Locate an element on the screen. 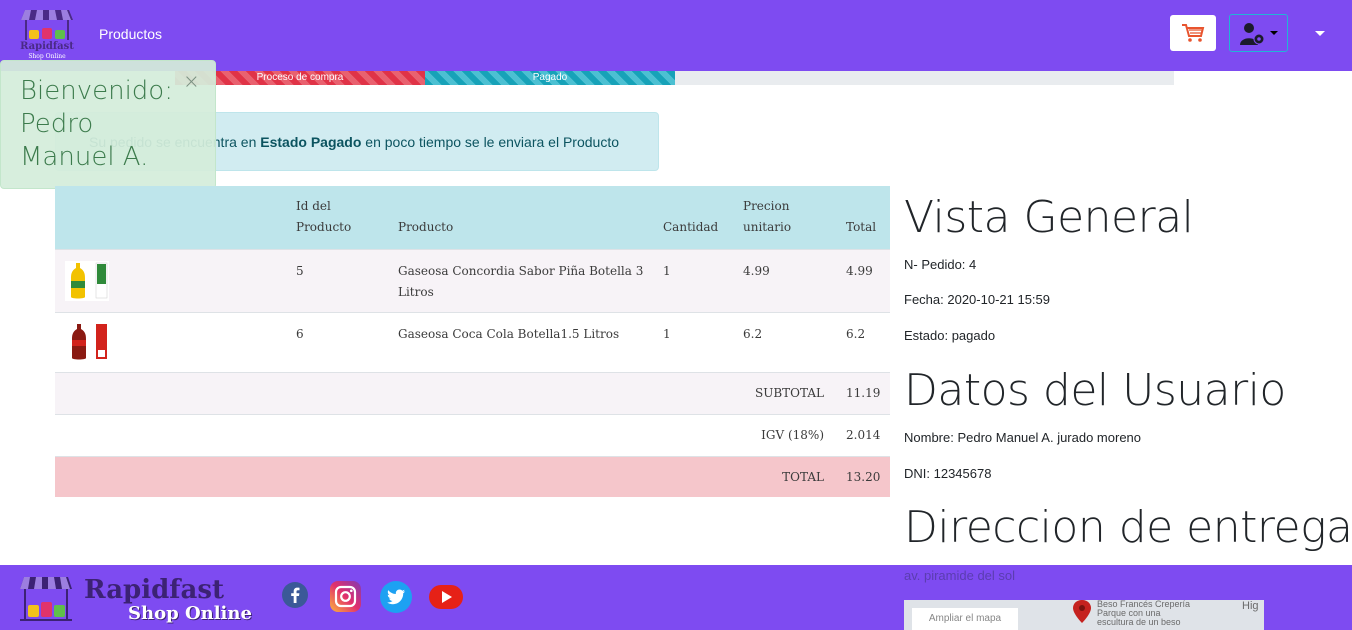  user-menu-button is located at coordinates (1258, 33).